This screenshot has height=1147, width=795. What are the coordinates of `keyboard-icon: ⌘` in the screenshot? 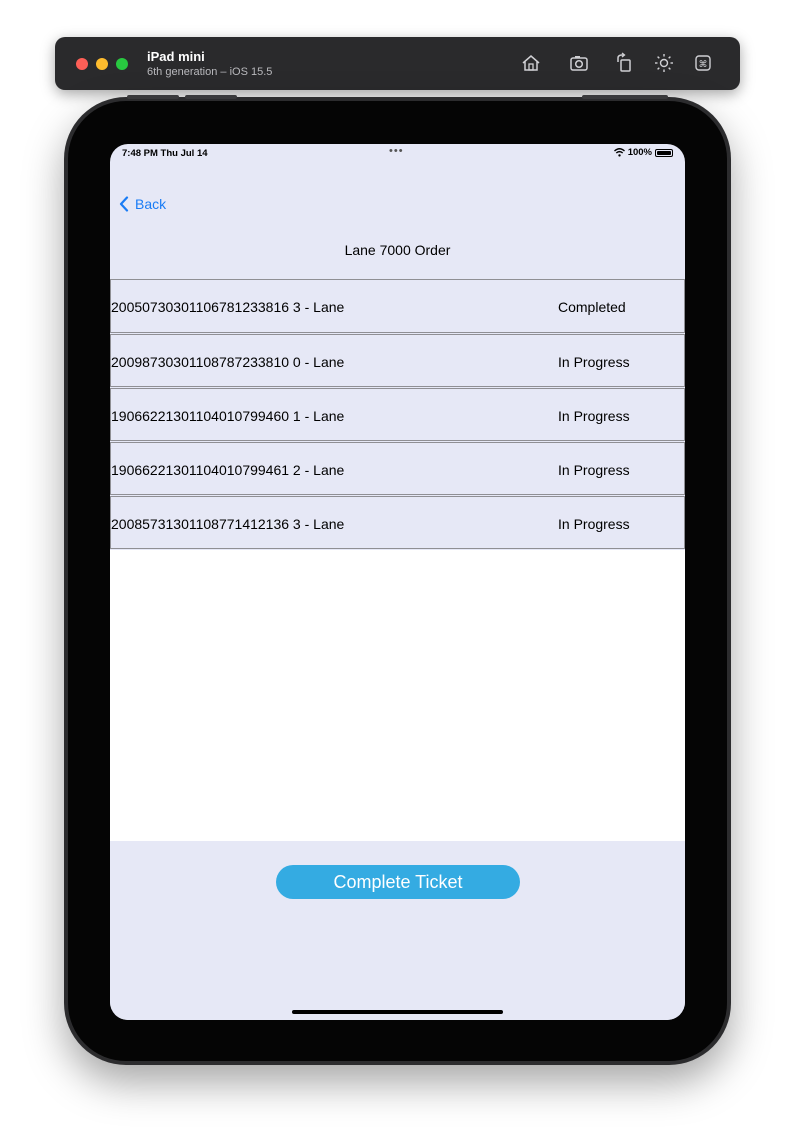 It's located at (703, 63).